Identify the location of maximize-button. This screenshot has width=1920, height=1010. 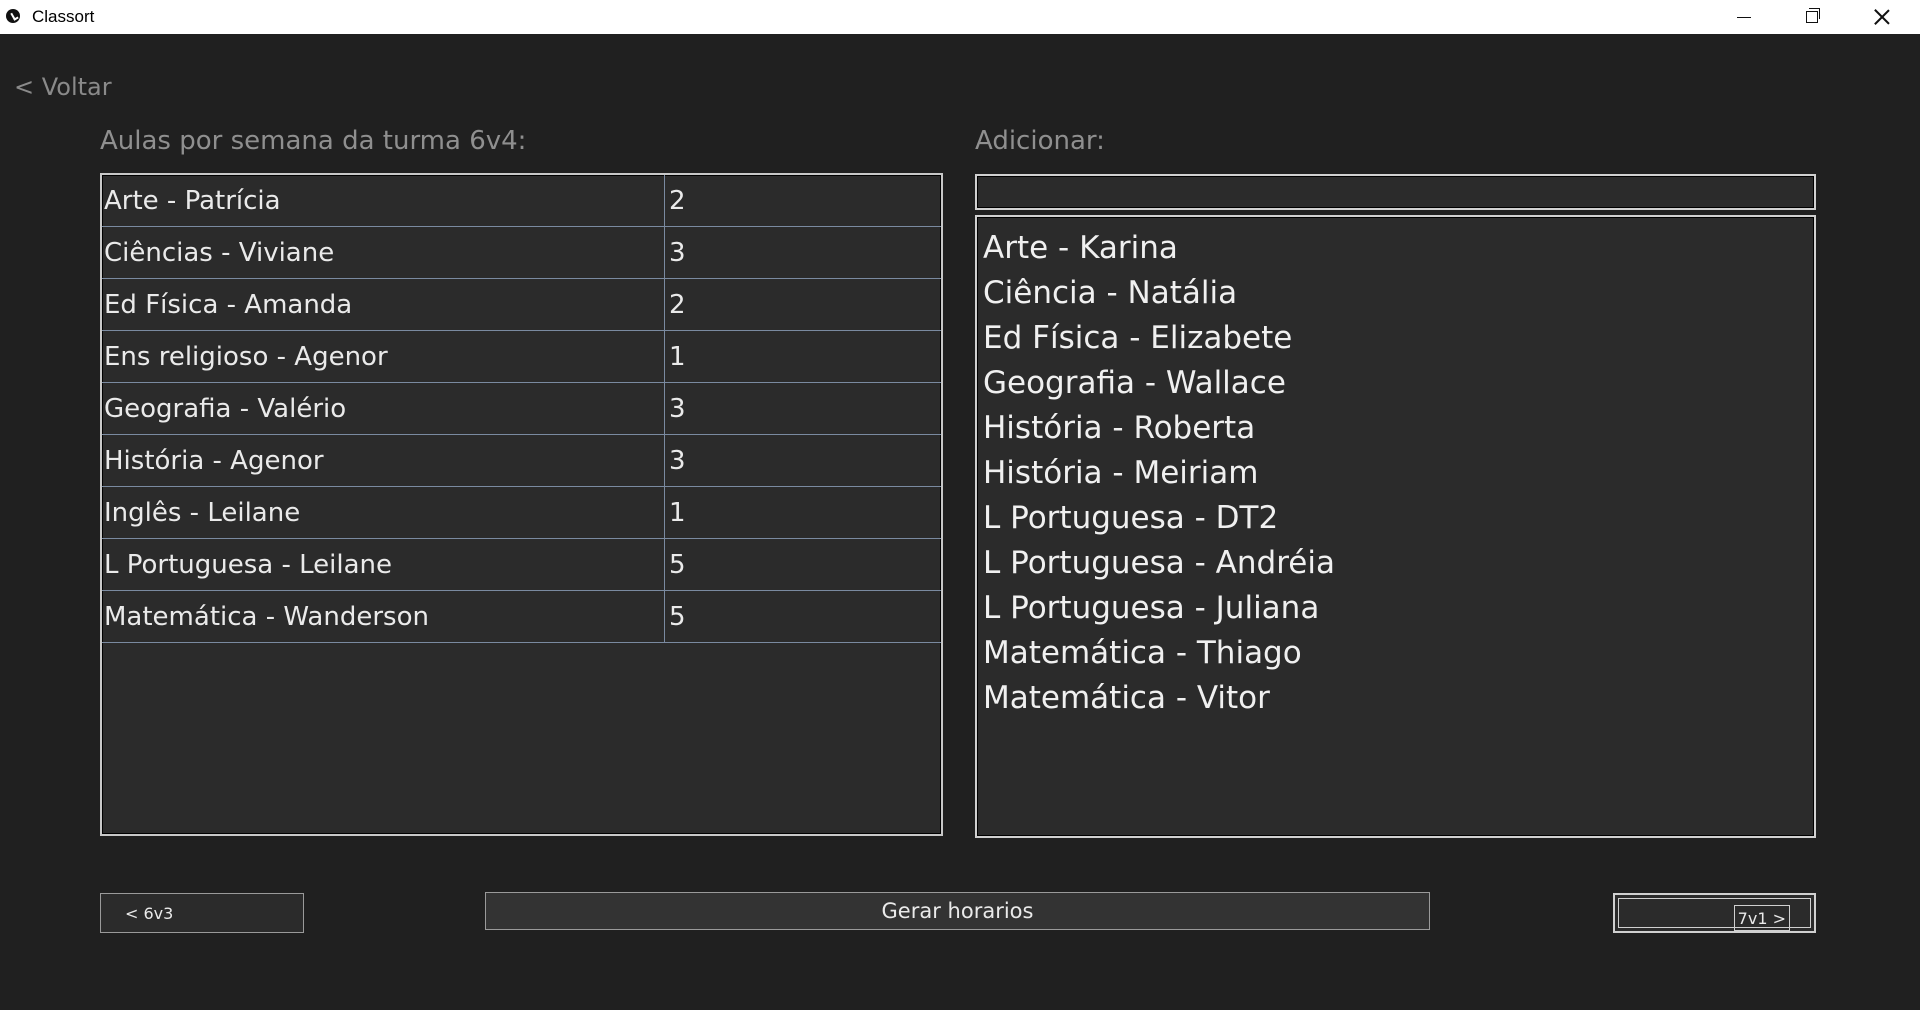
(1812, 17).